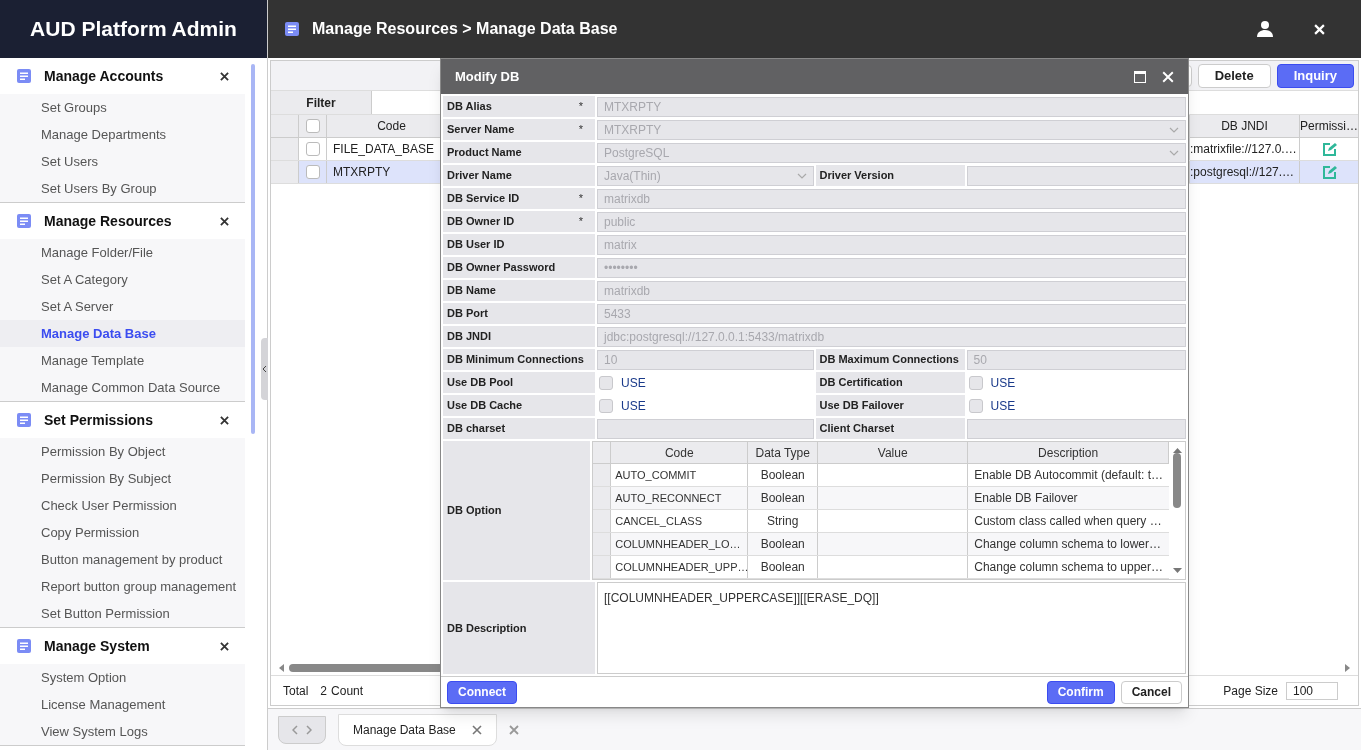 Image resolution: width=1361 pixels, height=750 pixels. Describe the element at coordinates (680, 452) in the screenshot. I see `column-header: Code` at that location.